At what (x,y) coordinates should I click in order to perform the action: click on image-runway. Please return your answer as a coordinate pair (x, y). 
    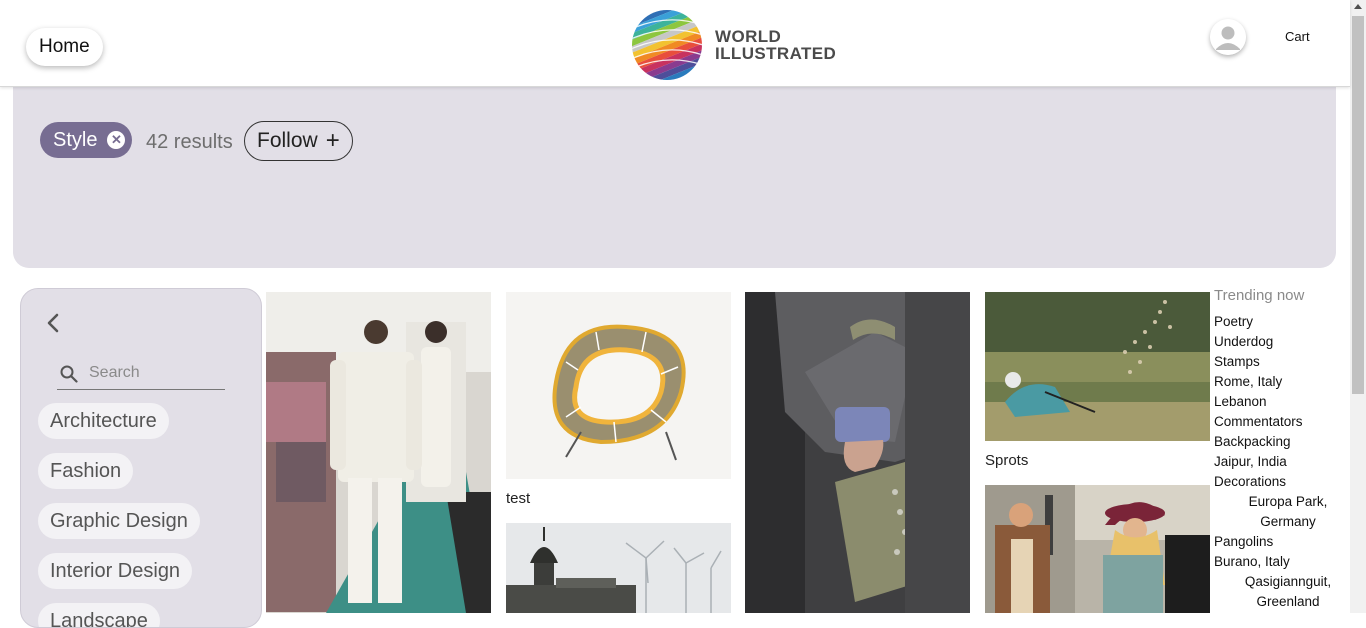
    Looking at the image, I should click on (378, 452).